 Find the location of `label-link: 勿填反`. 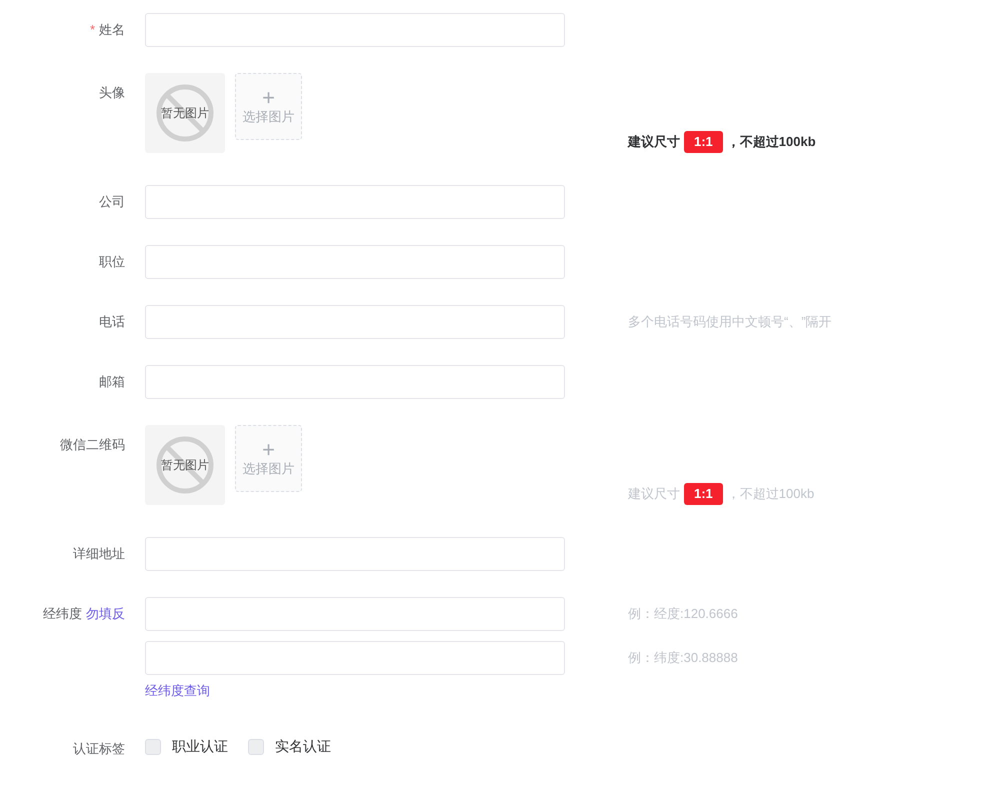

label-link: 勿填反 is located at coordinates (105, 613).